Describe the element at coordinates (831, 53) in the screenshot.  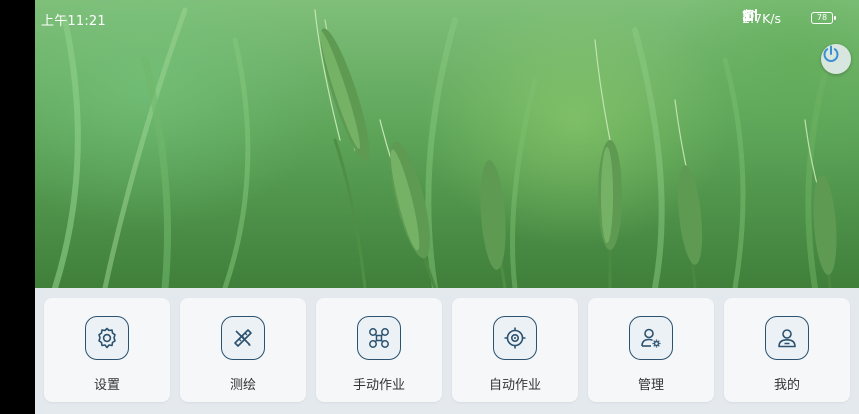
I see `power-icon` at that location.